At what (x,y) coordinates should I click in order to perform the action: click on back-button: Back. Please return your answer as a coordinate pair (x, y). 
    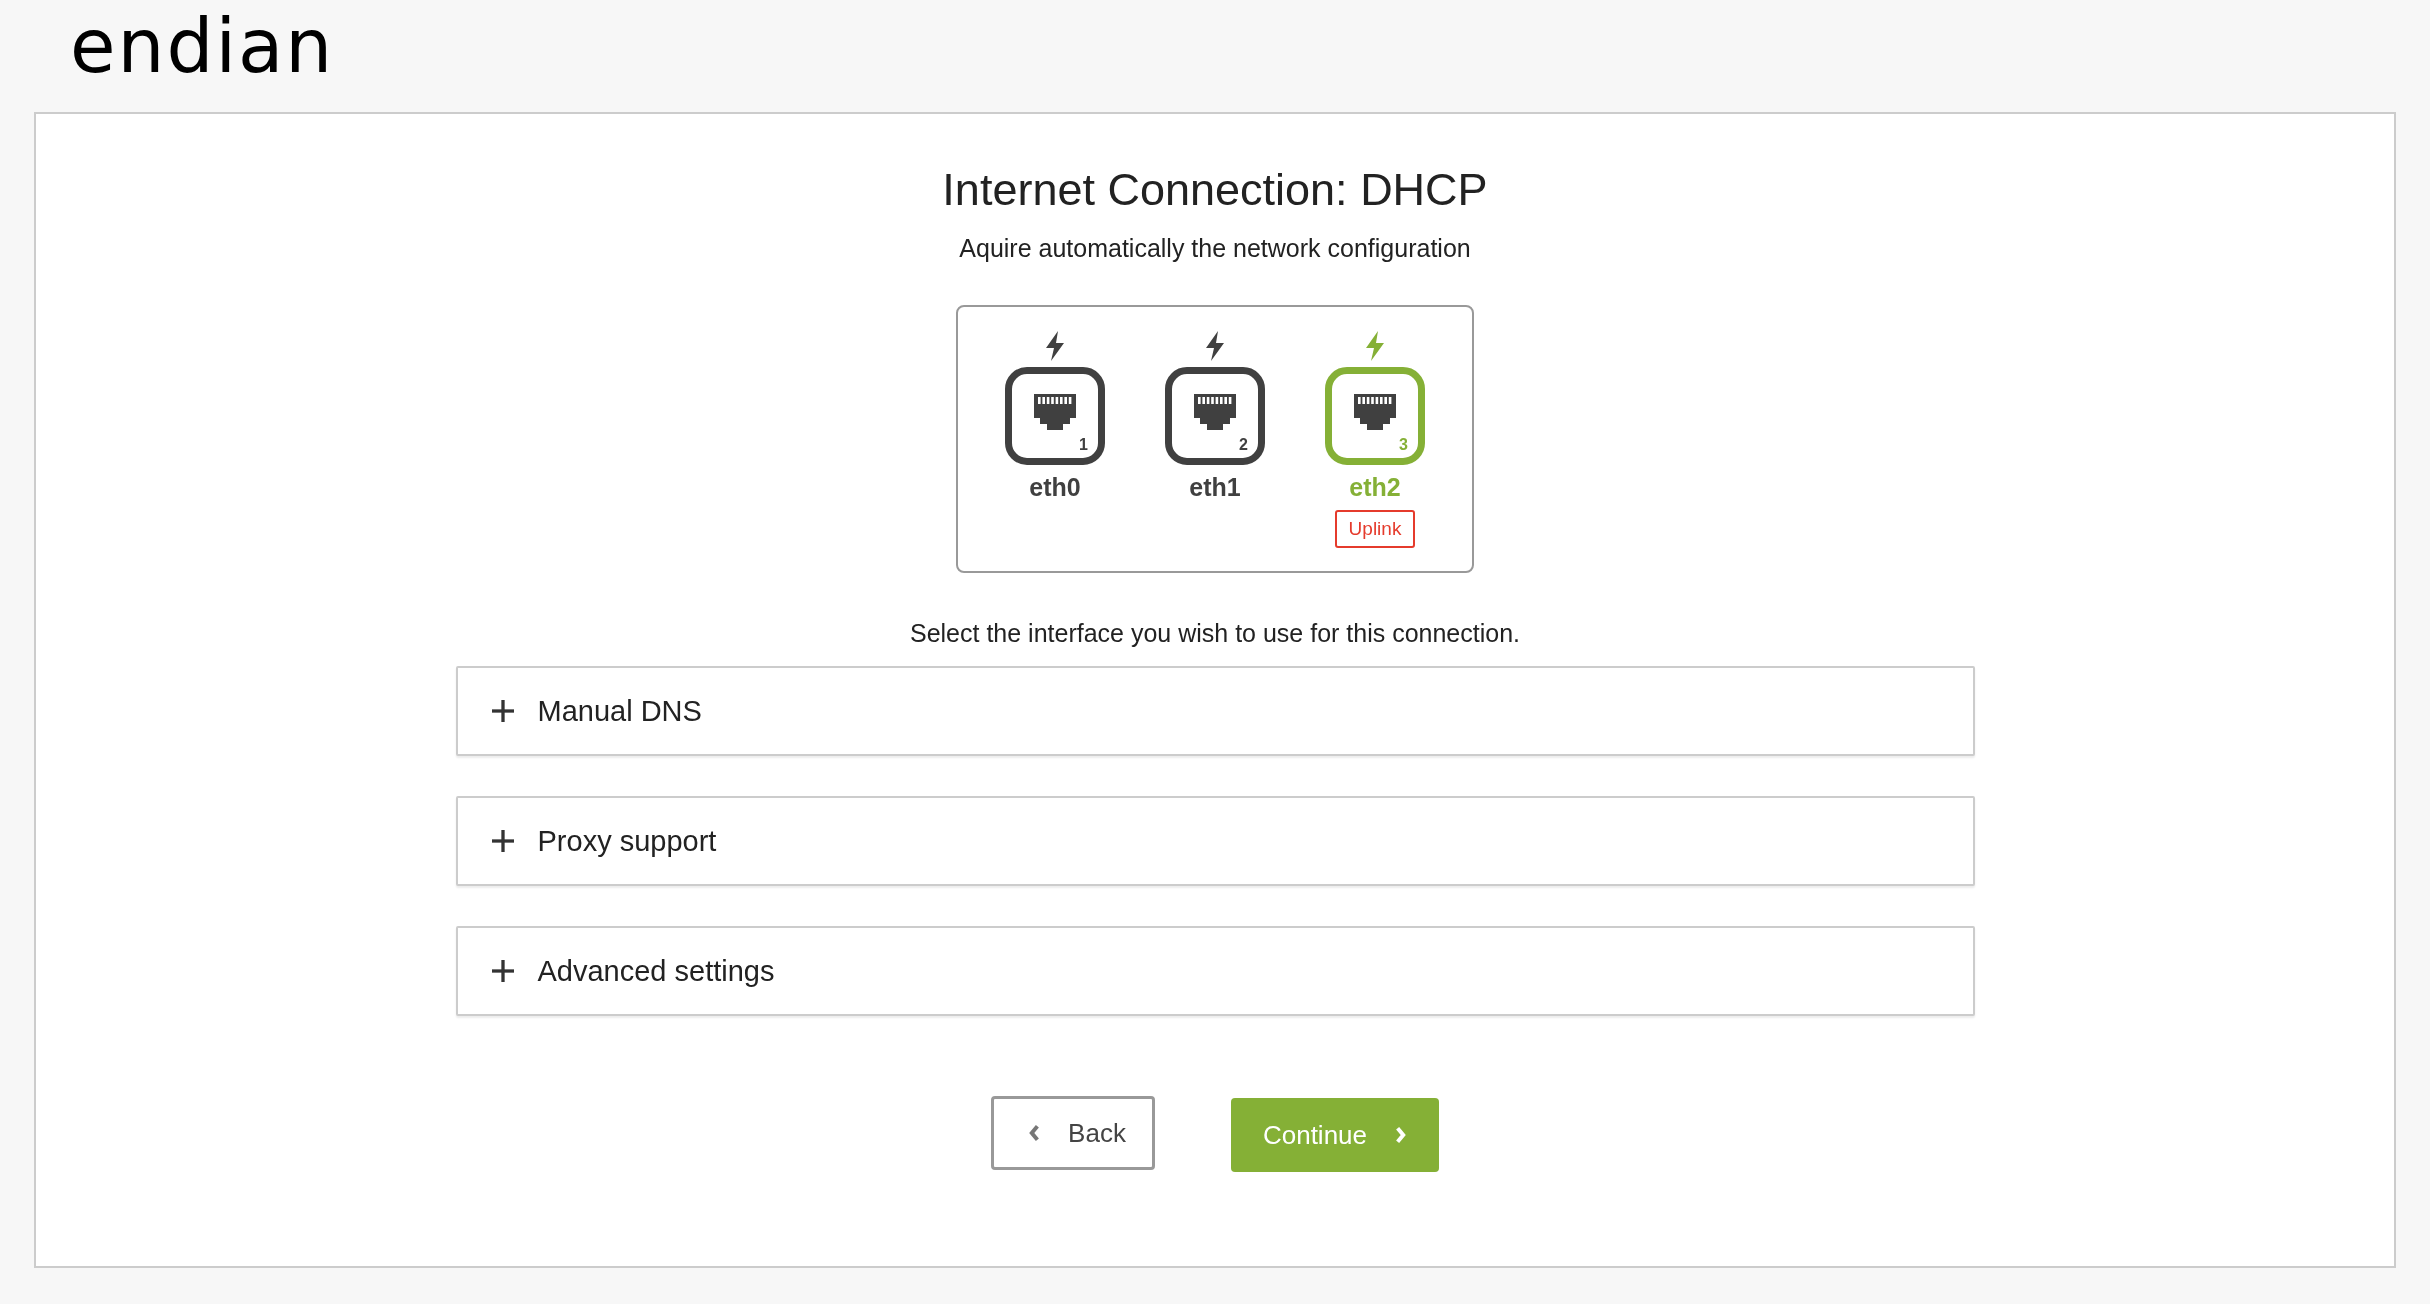
    Looking at the image, I should click on (1073, 1133).